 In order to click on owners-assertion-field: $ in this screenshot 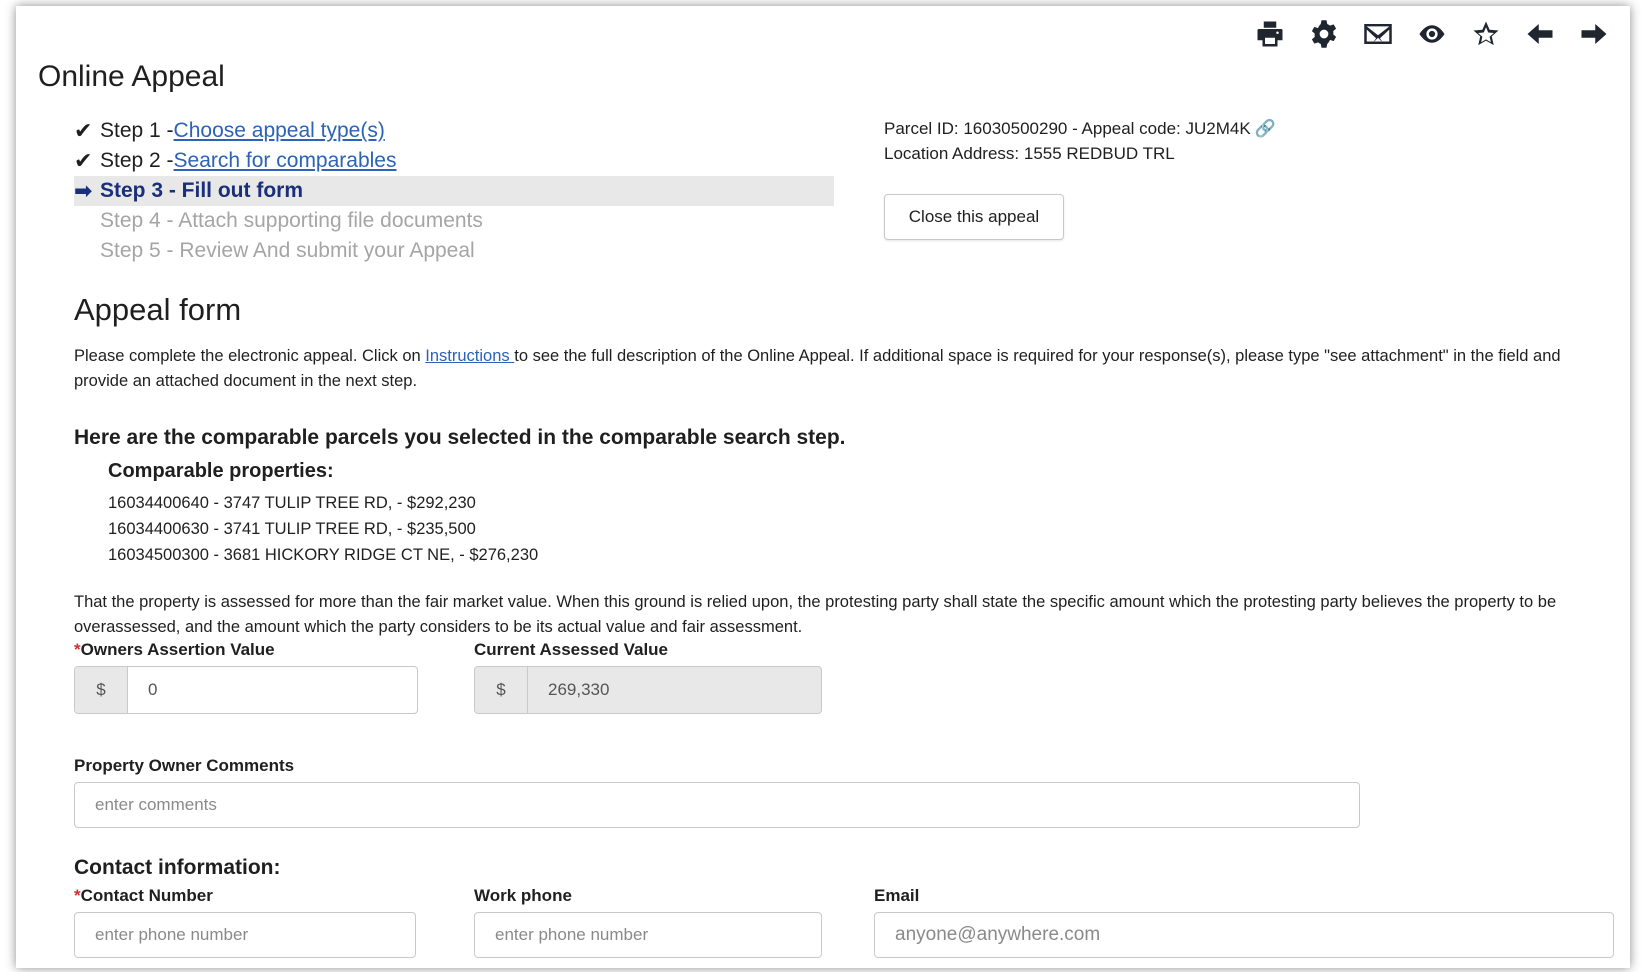, I will do `click(246, 690)`.